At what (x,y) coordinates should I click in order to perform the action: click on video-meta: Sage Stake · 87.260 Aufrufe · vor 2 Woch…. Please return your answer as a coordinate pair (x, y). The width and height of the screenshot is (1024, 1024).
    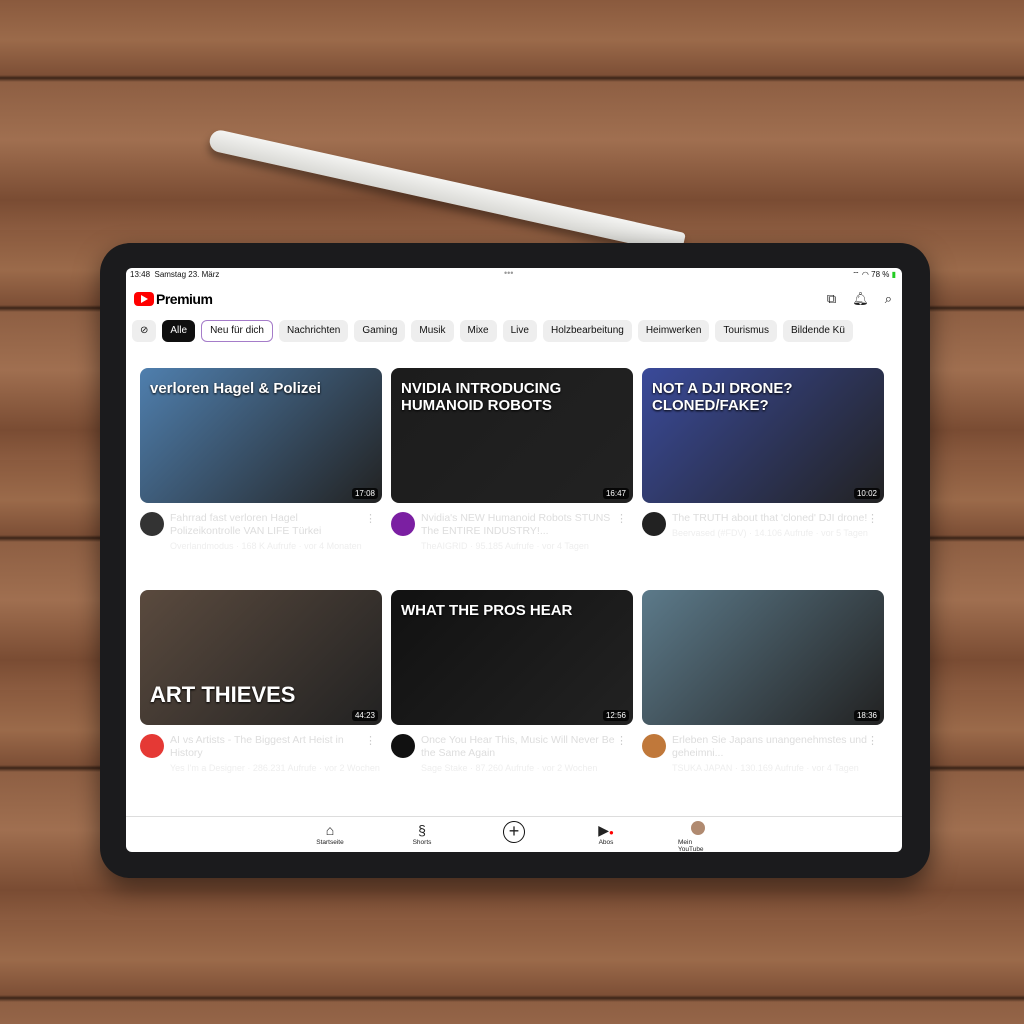
    Looking at the image, I should click on (509, 768).